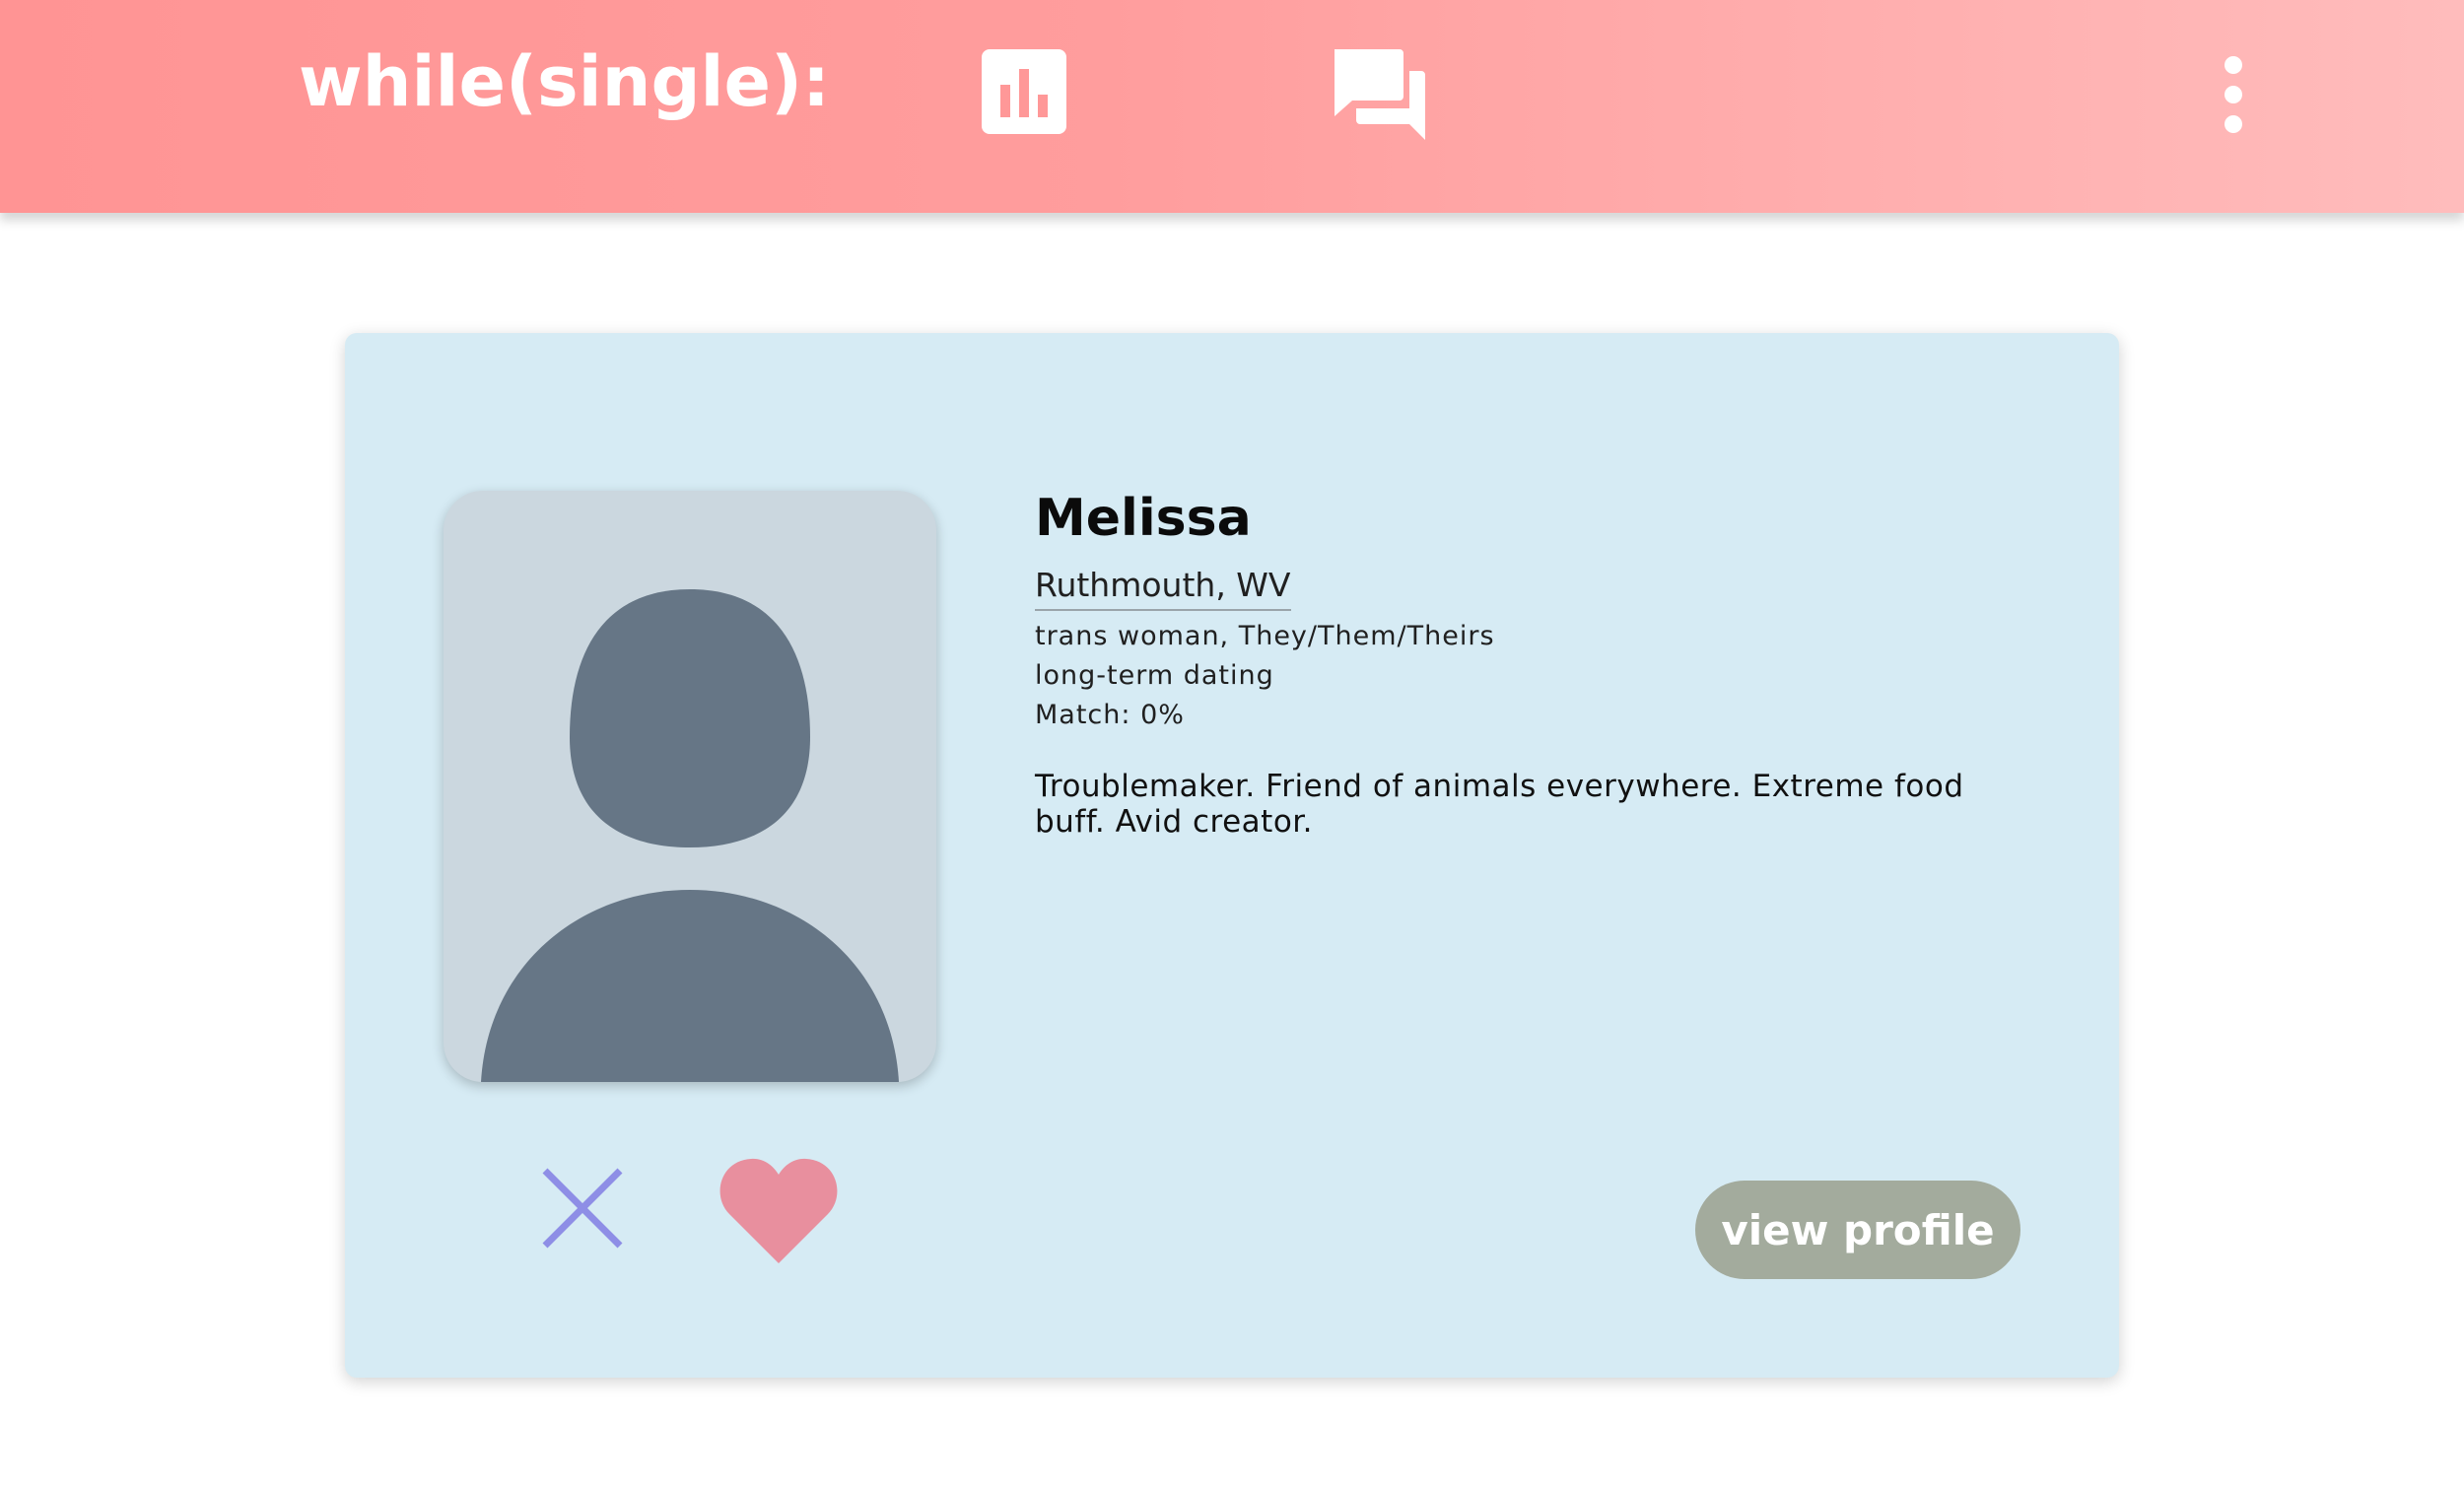 Image resolution: width=2464 pixels, height=1488 pixels. What do you see at coordinates (690, 836) in the screenshot?
I see `avatar-placeholder-icon` at bounding box center [690, 836].